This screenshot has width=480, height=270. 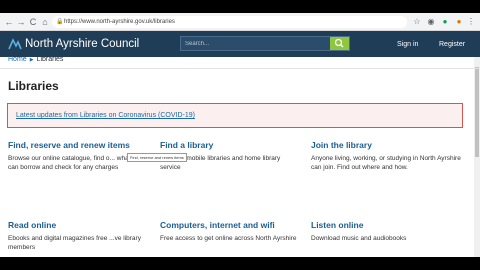 I want to click on search-button, so click(x=339, y=43).